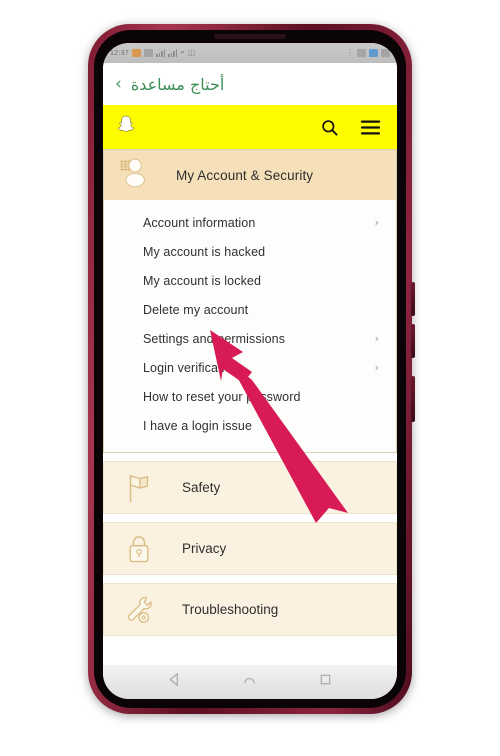  Describe the element at coordinates (250, 487) in the screenshot. I see `section-card-safety: Safety` at that location.